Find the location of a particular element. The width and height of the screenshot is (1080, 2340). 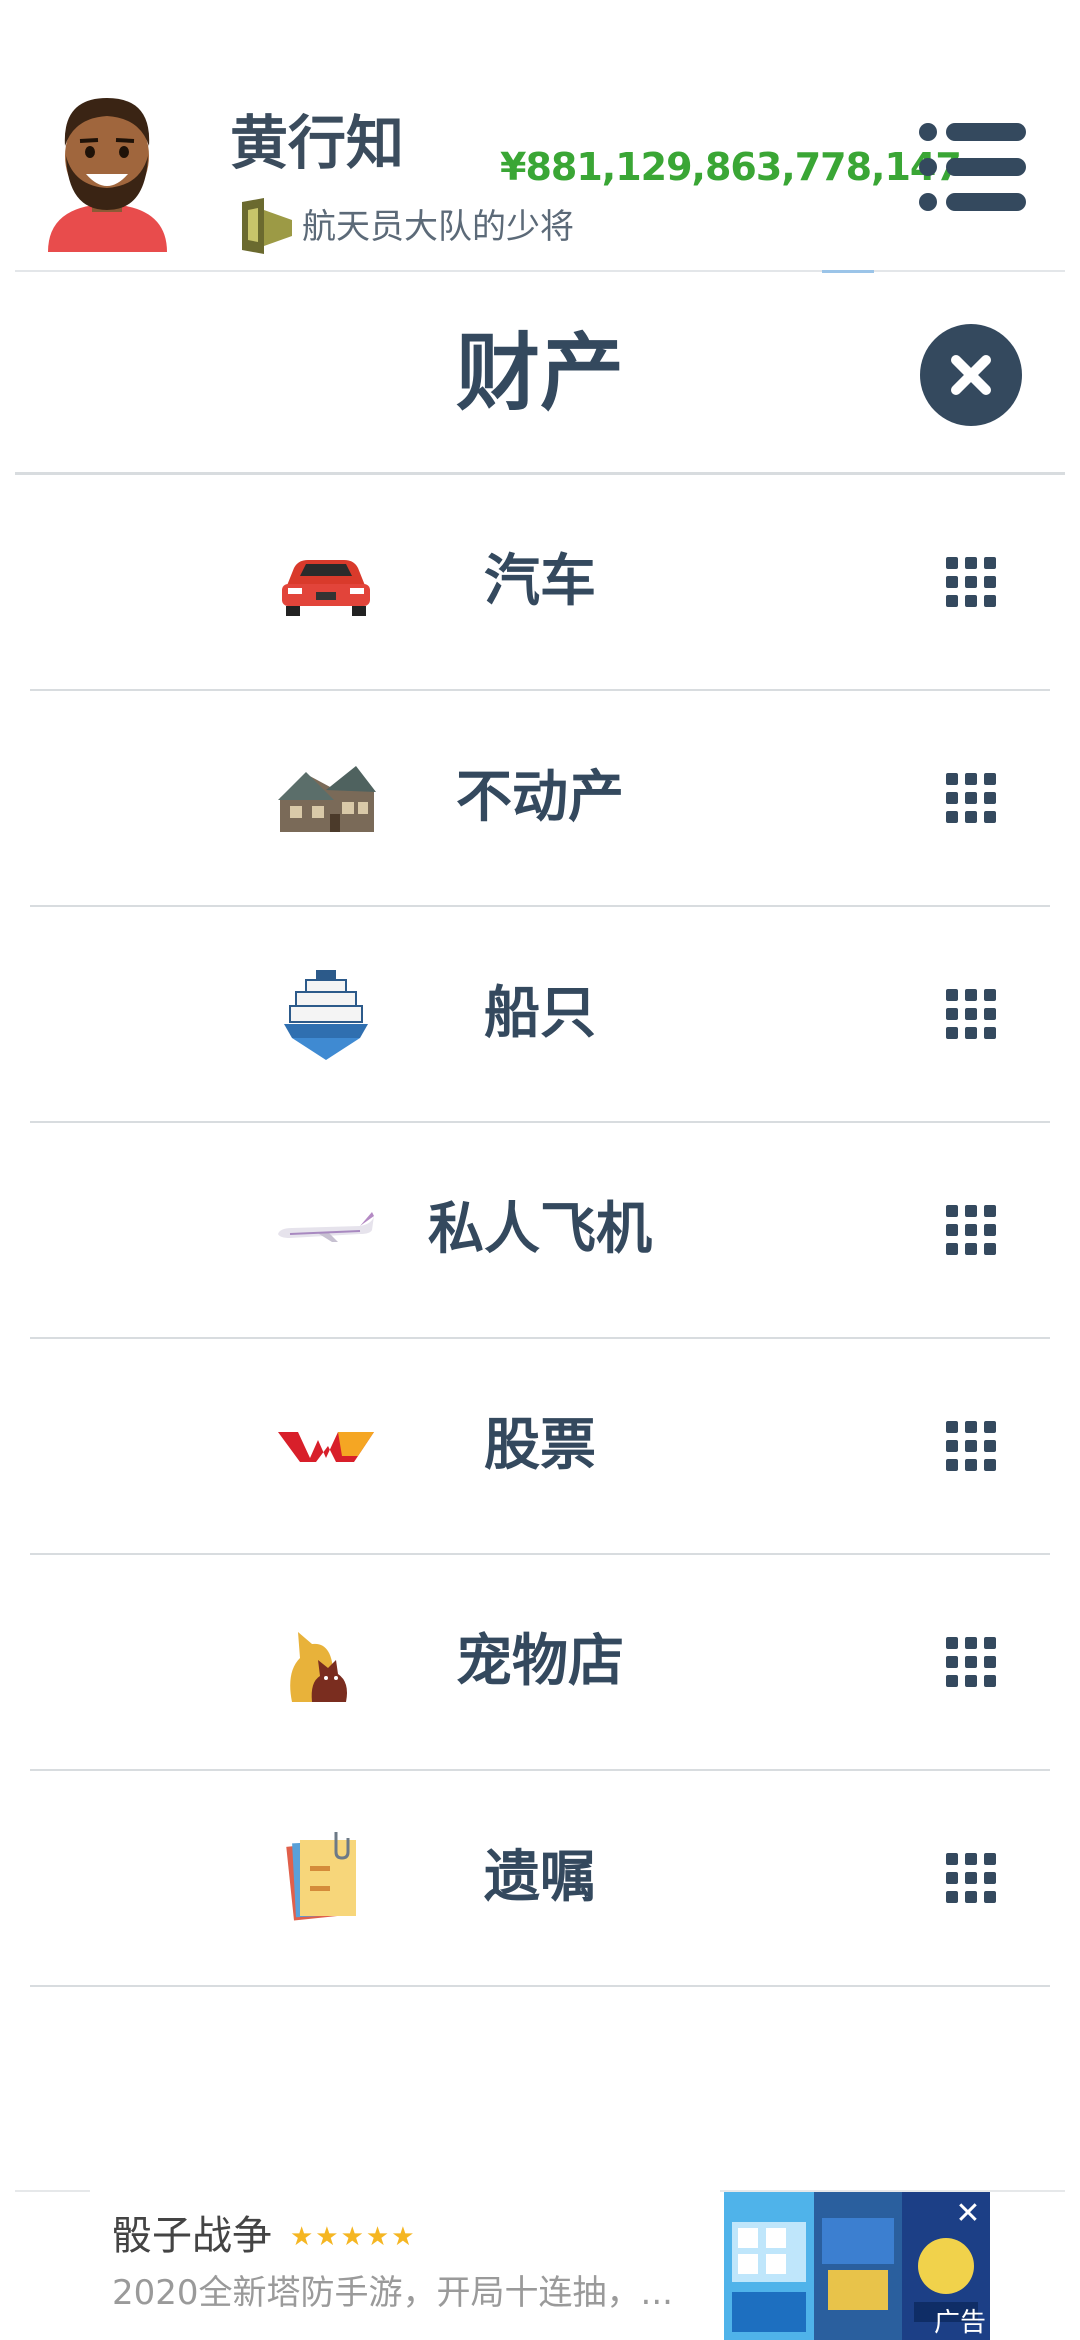

list-item-stocks: 股票 is located at coordinates (540, 1447).